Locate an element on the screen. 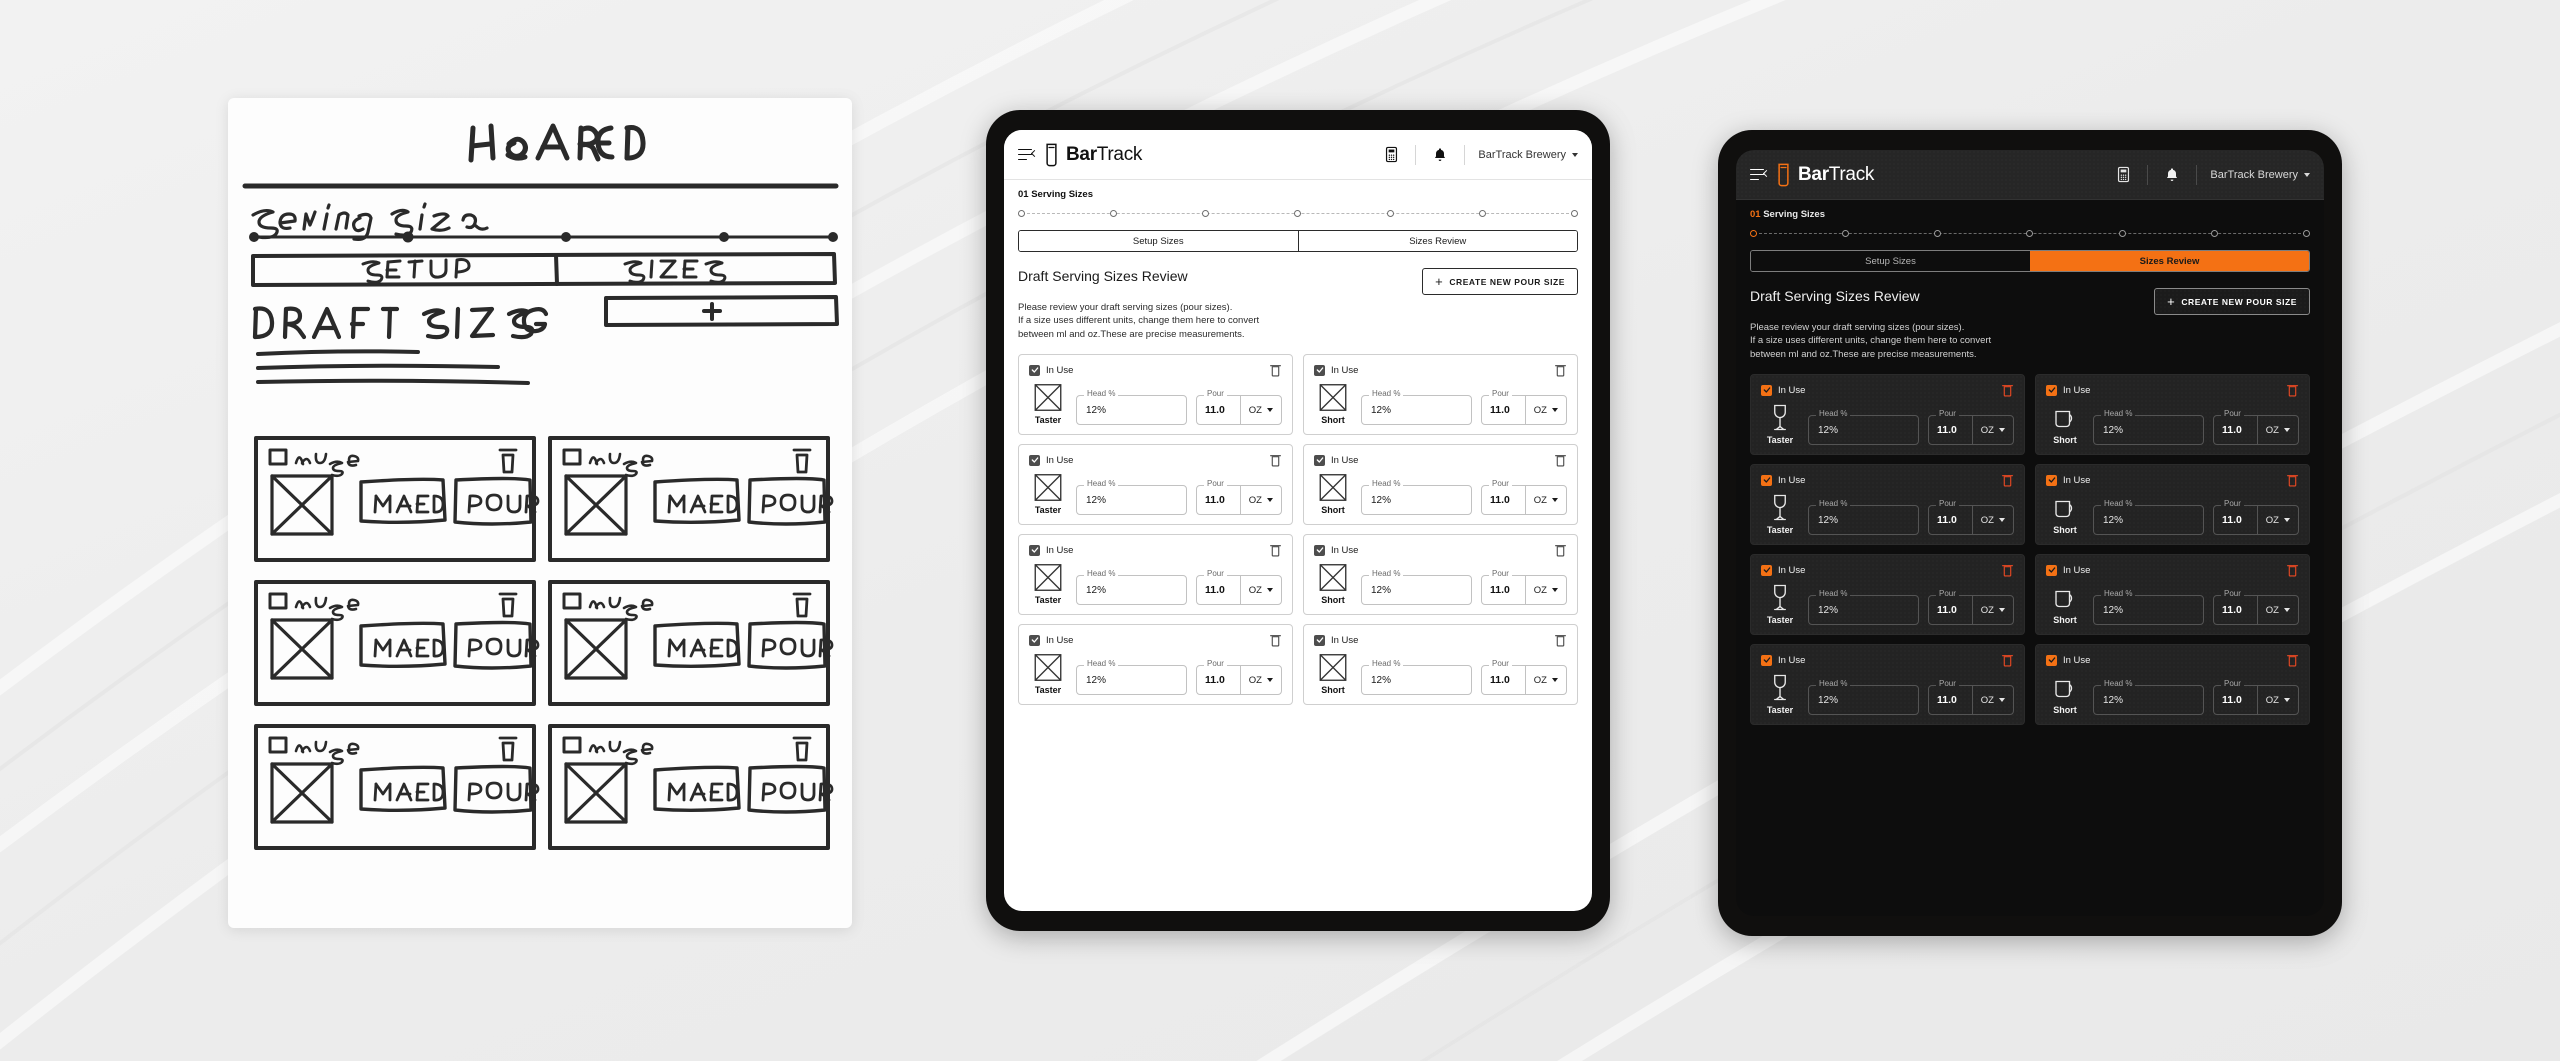 The height and width of the screenshot is (1061, 2560). tab-setup-sizes: Setup Sizes is located at coordinates (1890, 261).